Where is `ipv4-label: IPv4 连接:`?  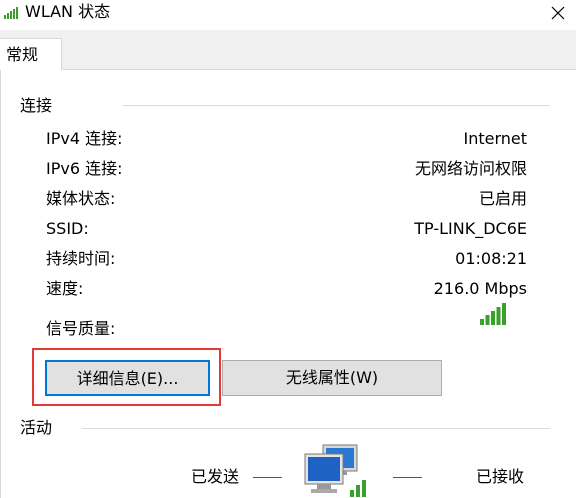
ipv4-label: IPv4 连接: is located at coordinates (84, 138).